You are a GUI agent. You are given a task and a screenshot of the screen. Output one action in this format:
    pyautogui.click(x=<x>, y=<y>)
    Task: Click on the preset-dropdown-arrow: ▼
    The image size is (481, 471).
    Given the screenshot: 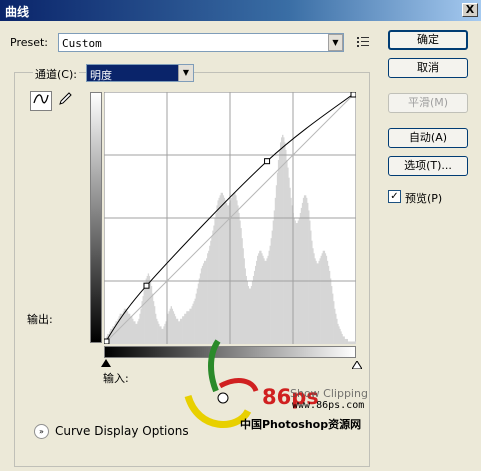 What is the action you would take?
    pyautogui.click(x=335, y=42)
    